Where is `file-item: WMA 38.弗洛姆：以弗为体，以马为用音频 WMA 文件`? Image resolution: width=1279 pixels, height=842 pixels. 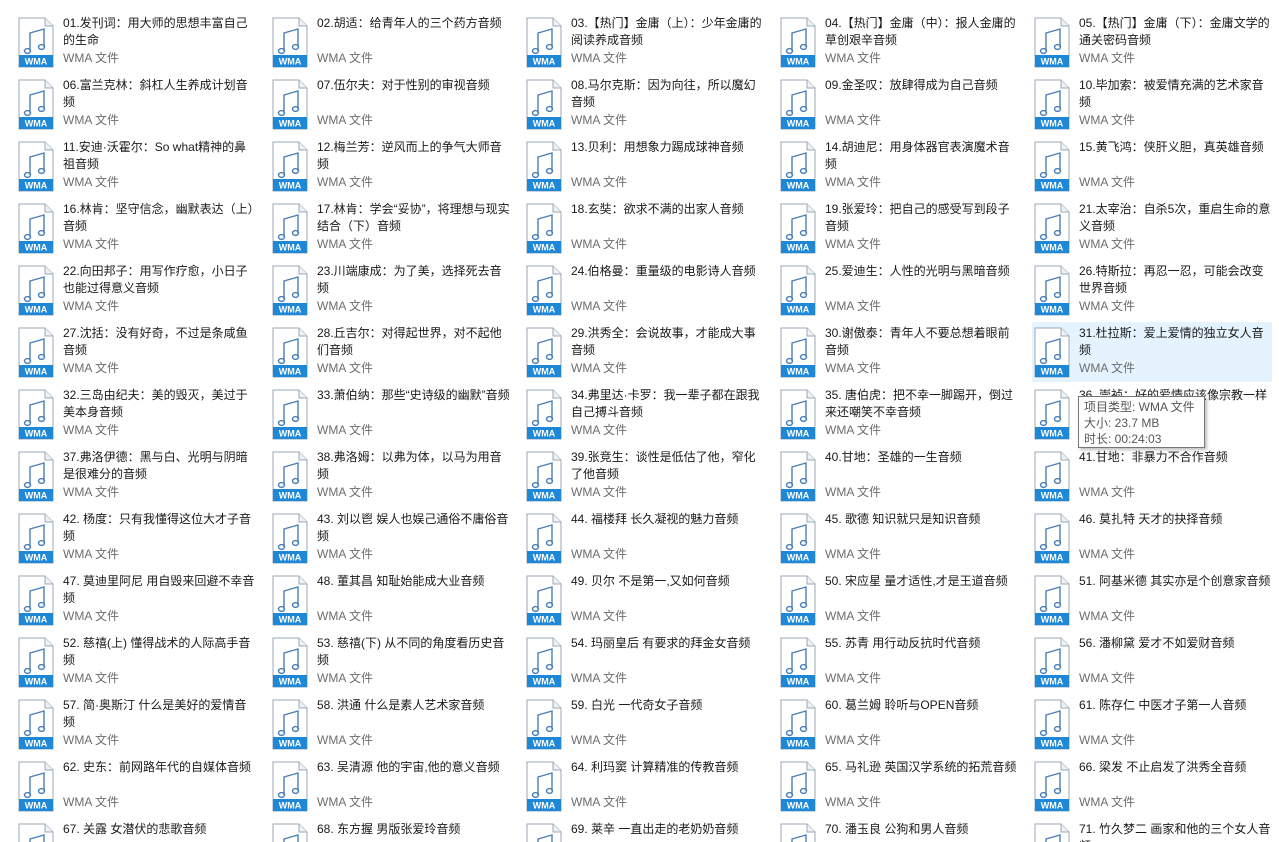
file-item: WMA 38.弗洛姆：以弗为体，以马为用音频 WMA 文件 is located at coordinates (390, 476).